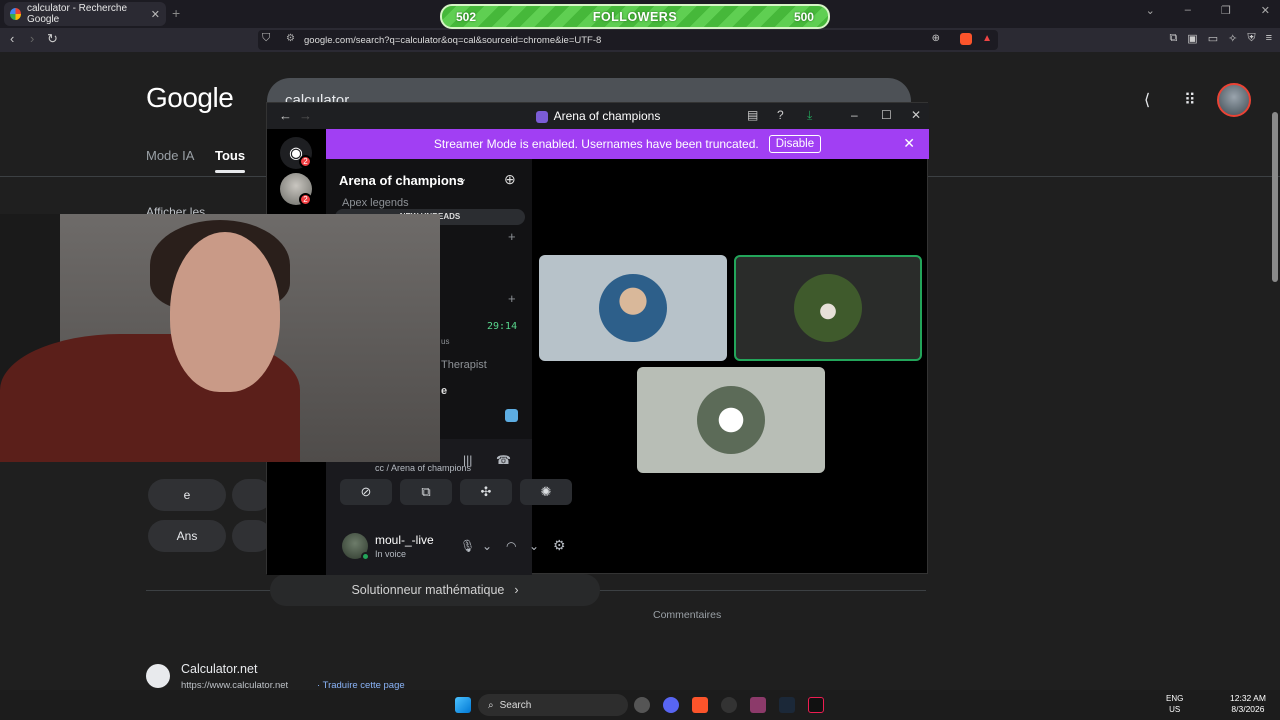 Image resolution: width=1280 pixels, height=720 pixels. What do you see at coordinates (795, 144) in the screenshot?
I see `disable-button: Disable` at bounding box center [795, 144].